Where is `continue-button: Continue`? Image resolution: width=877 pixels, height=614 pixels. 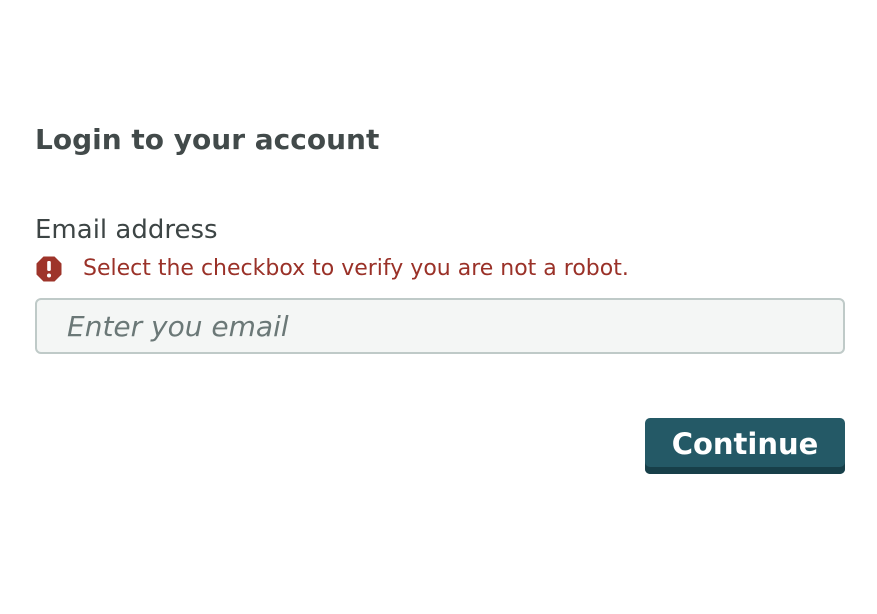
continue-button: Continue is located at coordinates (745, 446).